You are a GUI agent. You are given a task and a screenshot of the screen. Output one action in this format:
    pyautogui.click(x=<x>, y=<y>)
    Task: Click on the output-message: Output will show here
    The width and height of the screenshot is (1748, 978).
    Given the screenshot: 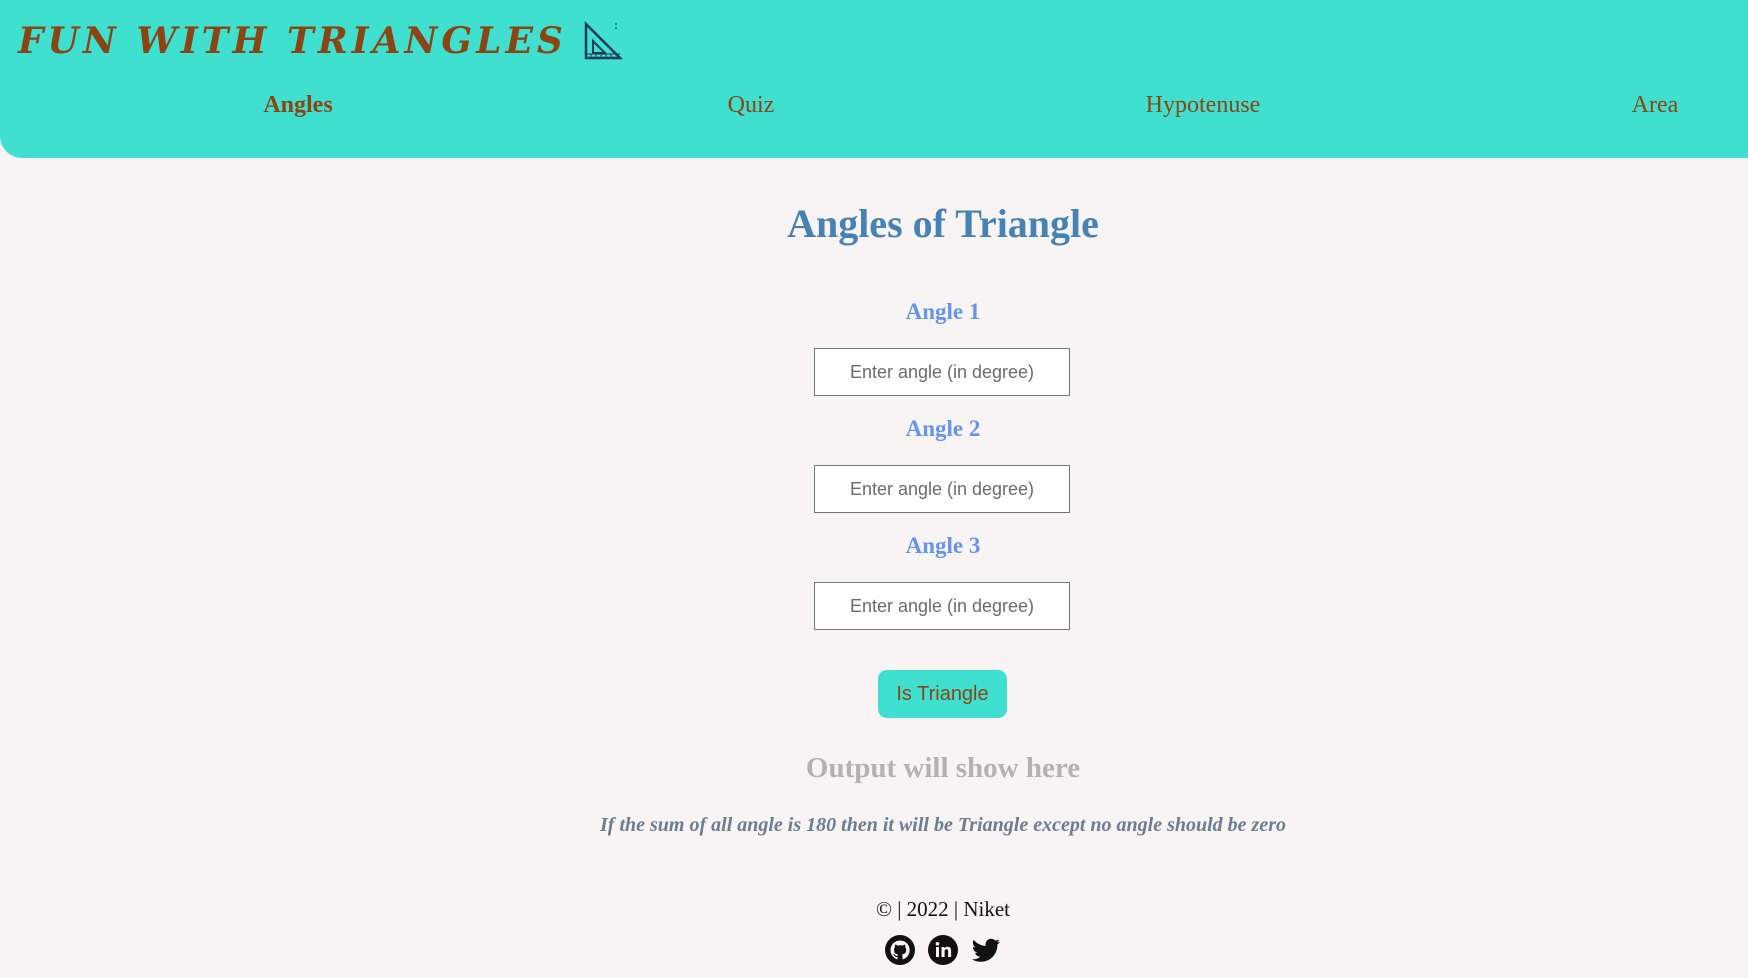 What is the action you would take?
    pyautogui.click(x=943, y=768)
    